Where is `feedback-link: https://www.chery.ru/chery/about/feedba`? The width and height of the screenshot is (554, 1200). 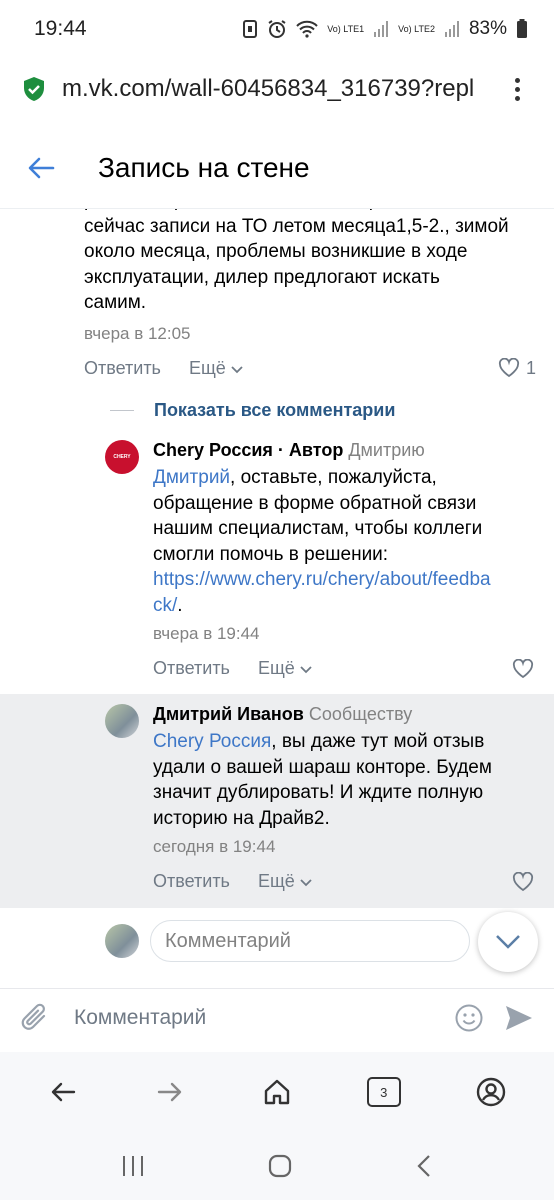 feedback-link: https://www.chery.ru/chery/about/feedba is located at coordinates (343, 580).